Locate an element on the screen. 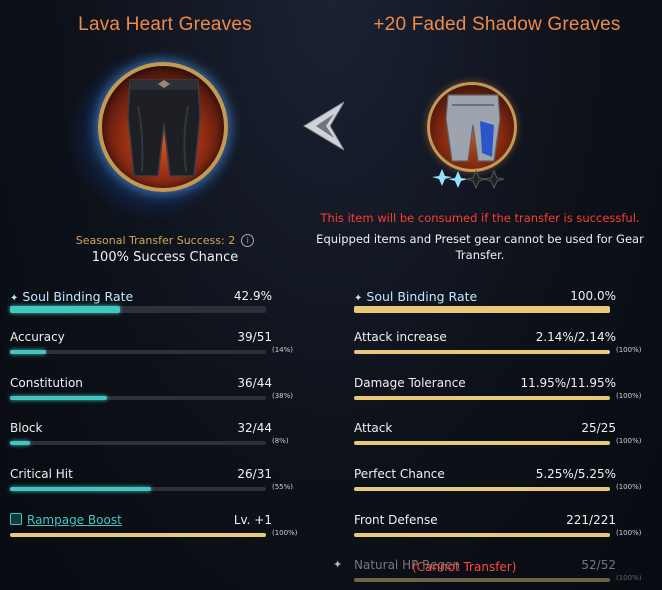 This screenshot has height=590, width=662. seasonal-transfer-count: Seasonal Transfer Success: 2 i is located at coordinates (165, 240).